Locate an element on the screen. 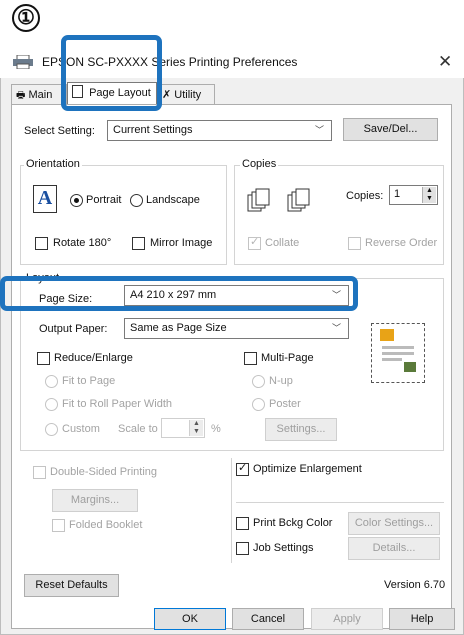  horizontal-divider is located at coordinates (340, 502).